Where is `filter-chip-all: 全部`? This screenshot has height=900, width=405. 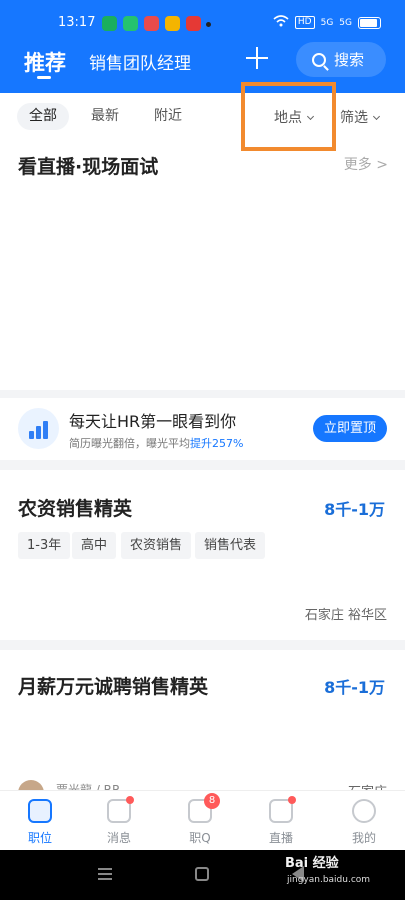 filter-chip-all: 全部 is located at coordinates (43, 116).